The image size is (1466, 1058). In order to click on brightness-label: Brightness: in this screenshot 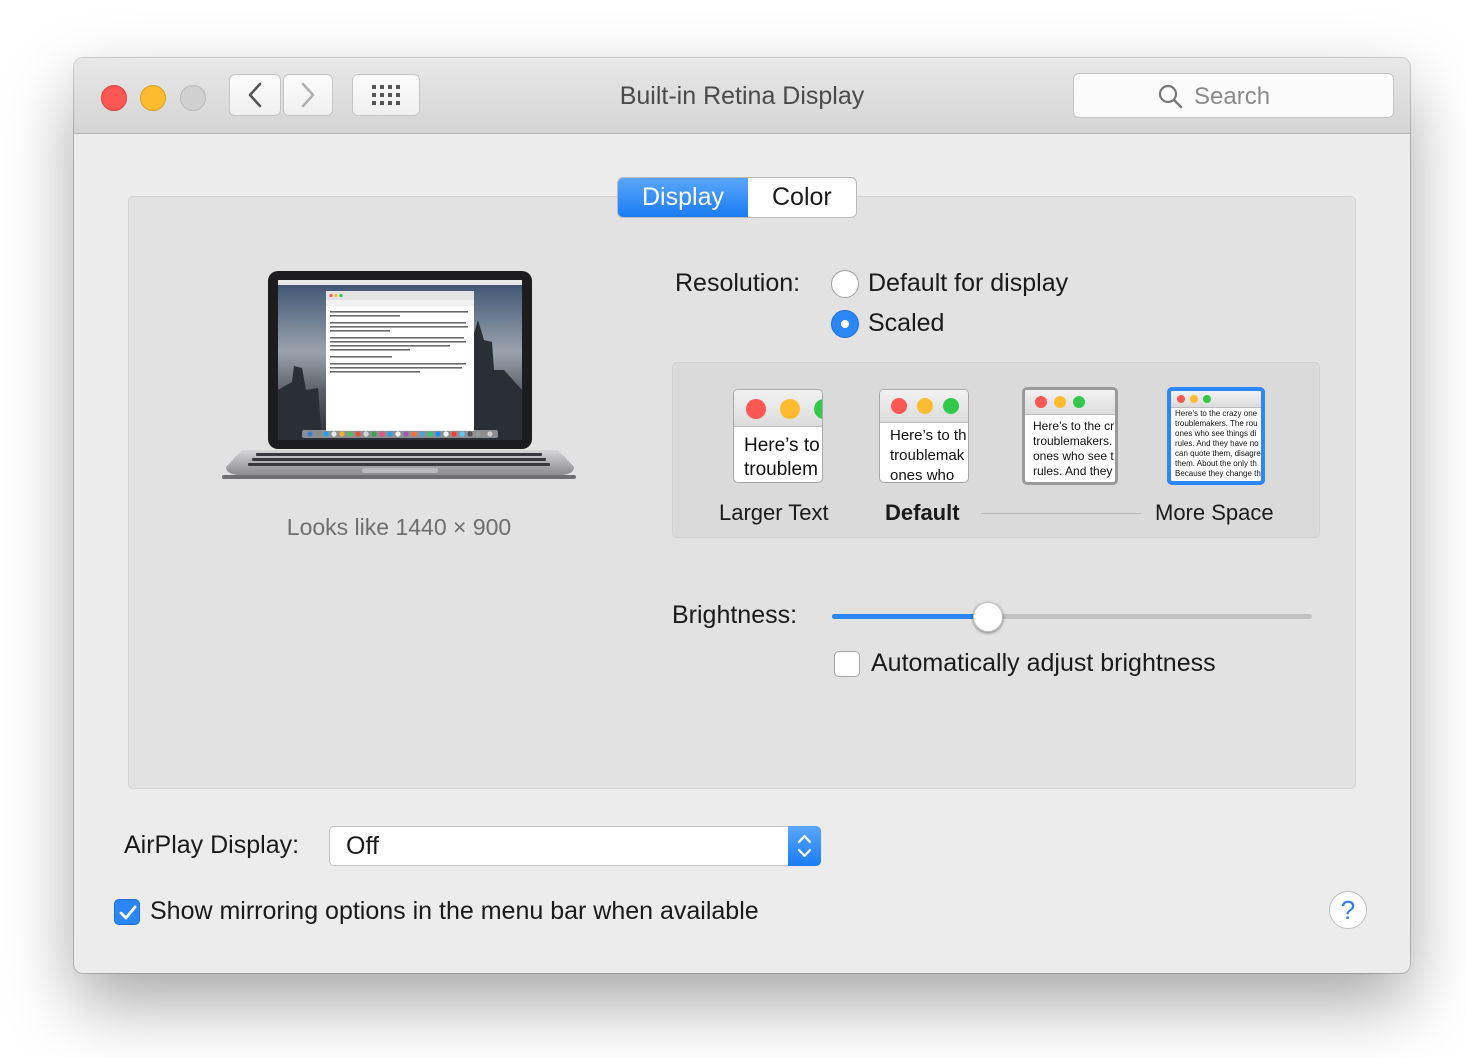, I will do `click(735, 615)`.